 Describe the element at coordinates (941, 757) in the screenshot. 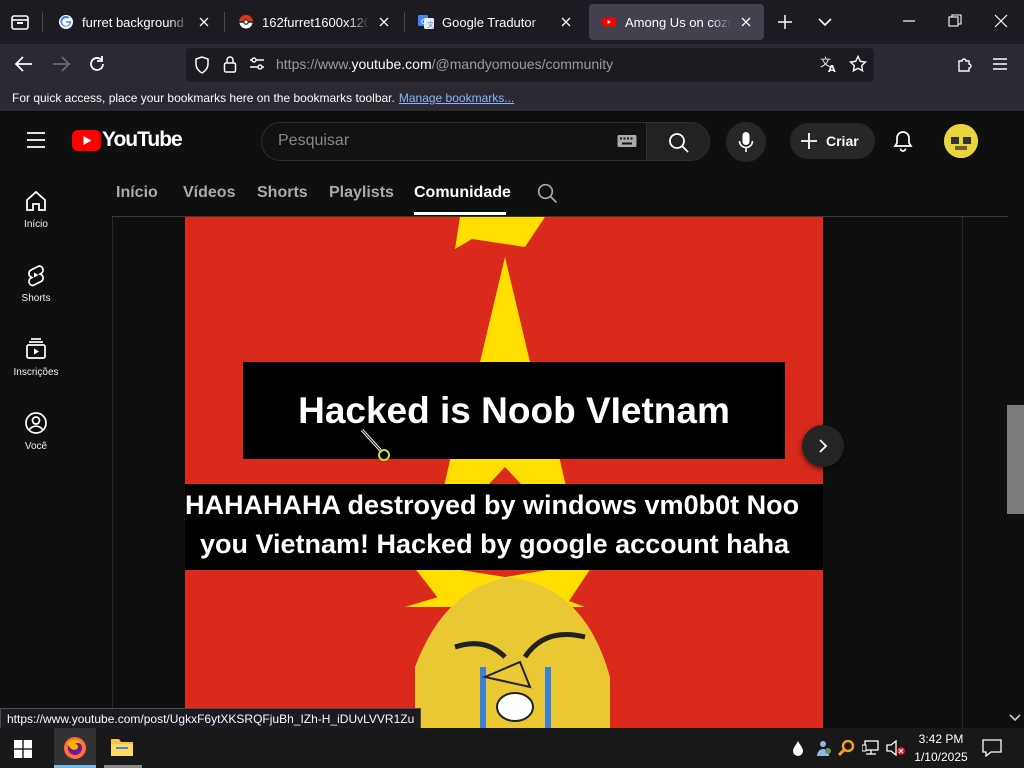

I see `taskbar-clock-date: 1/10/2025` at that location.